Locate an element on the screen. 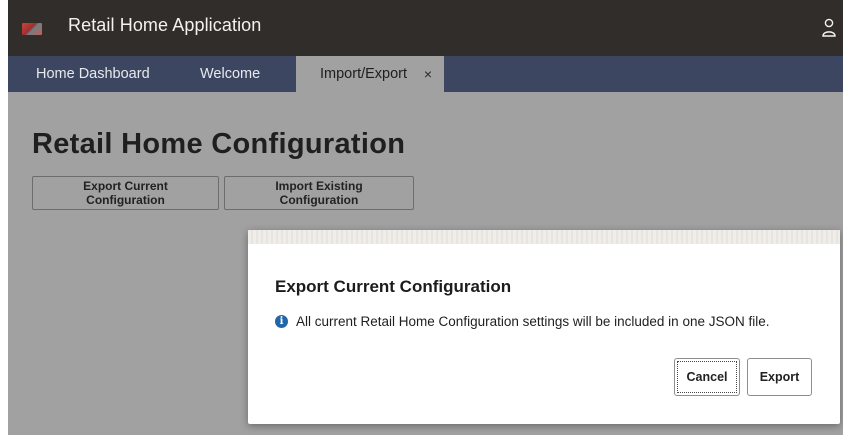  app-logo-icon is located at coordinates (32, 29).